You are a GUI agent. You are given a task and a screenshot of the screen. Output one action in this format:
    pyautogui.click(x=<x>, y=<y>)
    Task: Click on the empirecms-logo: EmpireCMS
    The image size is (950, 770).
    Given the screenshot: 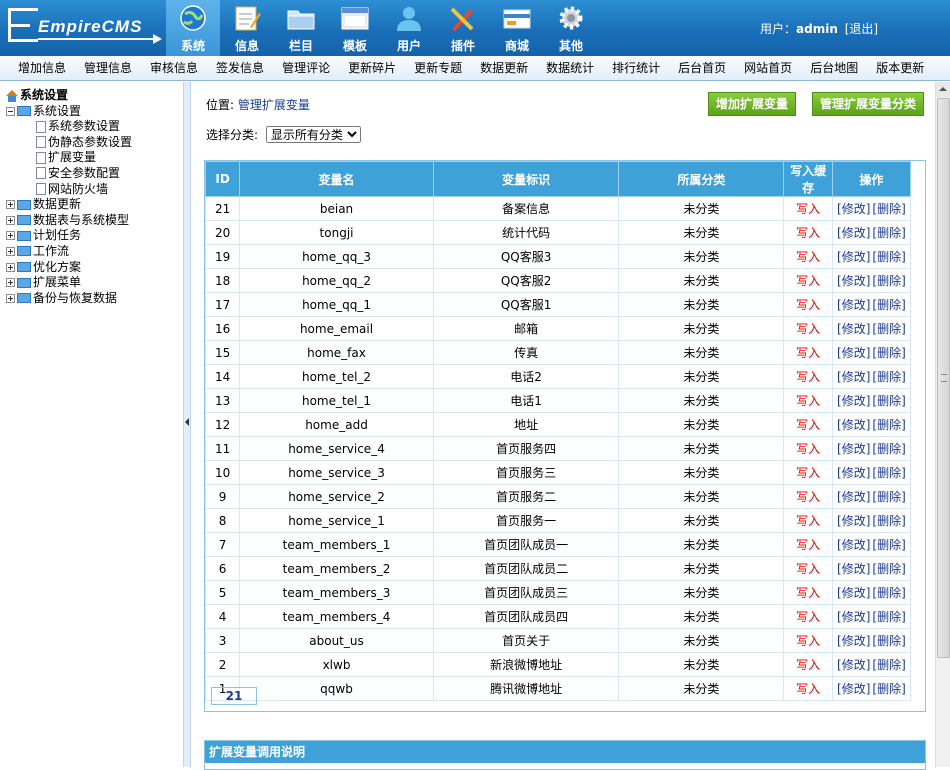 What is the action you would take?
    pyautogui.click(x=85, y=28)
    